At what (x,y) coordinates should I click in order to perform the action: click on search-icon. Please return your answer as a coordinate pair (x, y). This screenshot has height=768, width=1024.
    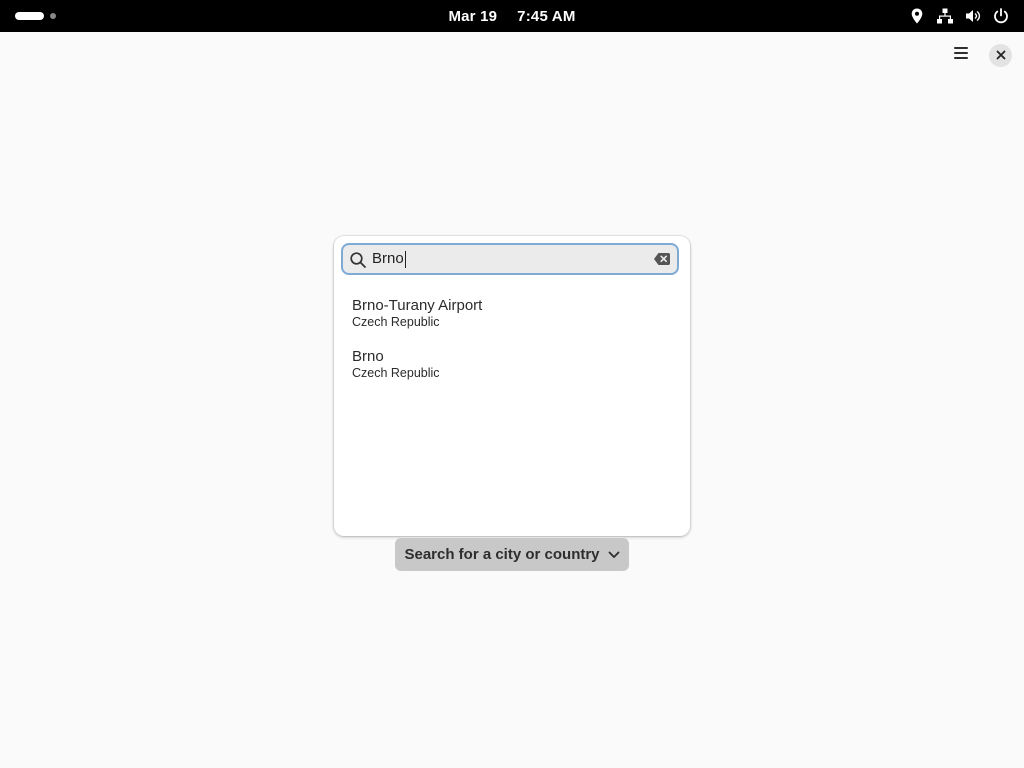
    Looking at the image, I should click on (358, 260).